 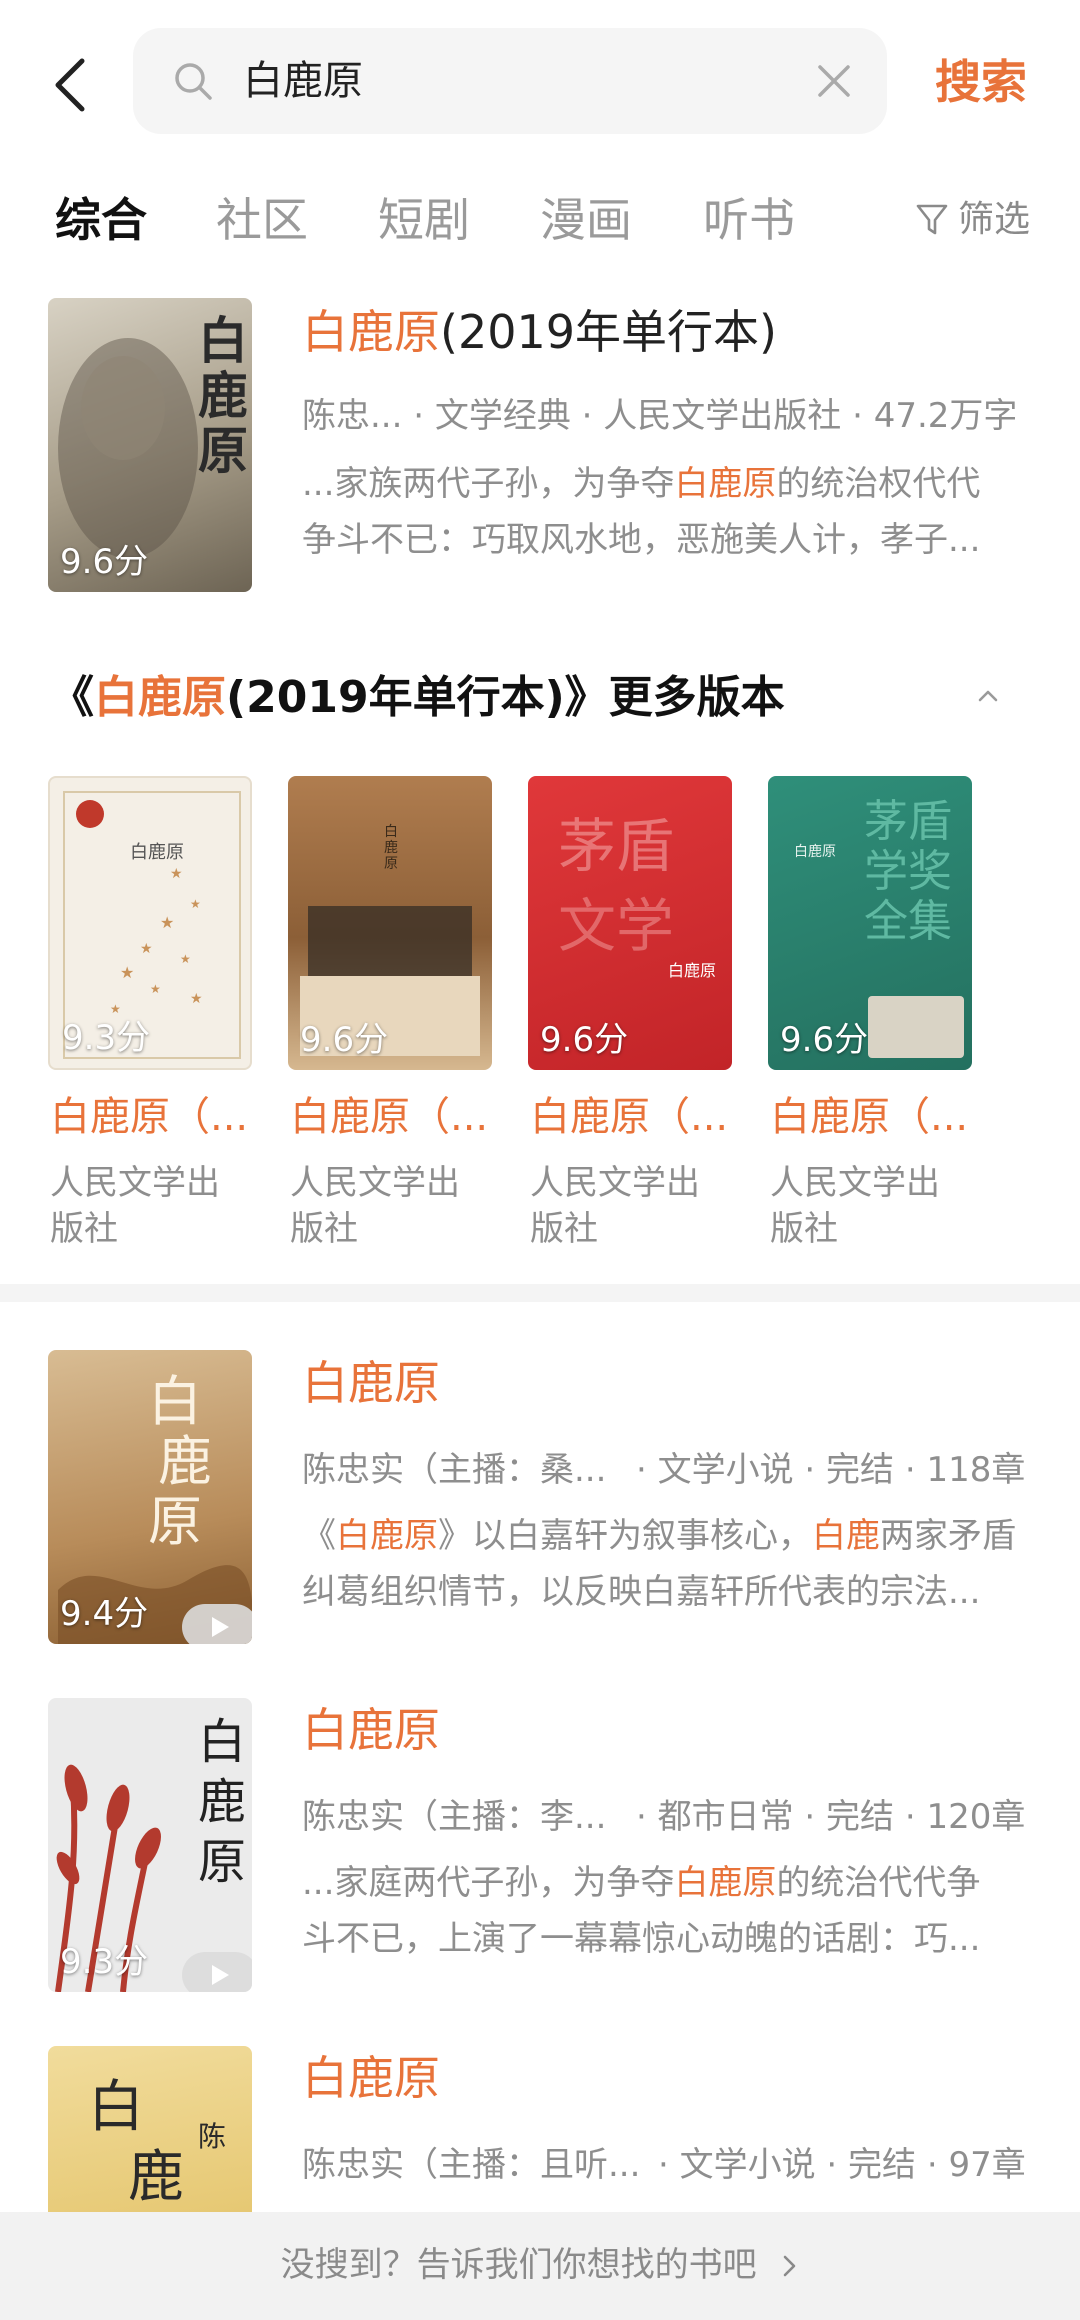 I want to click on filter-button: 筛选, so click(x=973, y=220).